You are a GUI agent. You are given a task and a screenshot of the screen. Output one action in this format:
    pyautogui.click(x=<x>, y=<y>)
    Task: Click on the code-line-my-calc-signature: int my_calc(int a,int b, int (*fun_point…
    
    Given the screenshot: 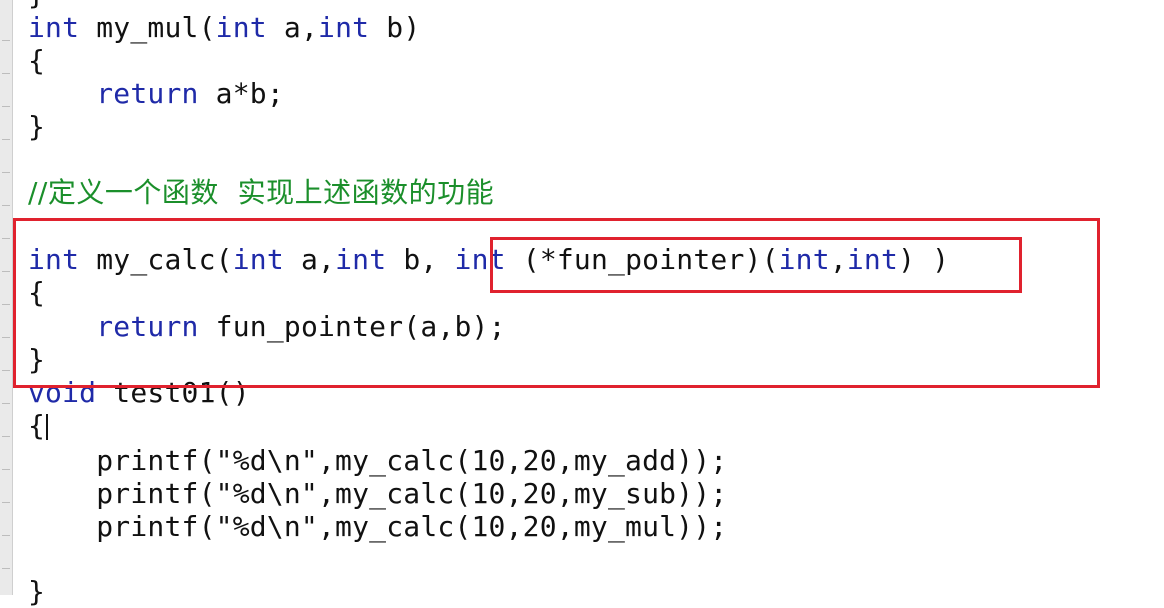 What is the action you would take?
    pyautogui.click(x=488, y=259)
    